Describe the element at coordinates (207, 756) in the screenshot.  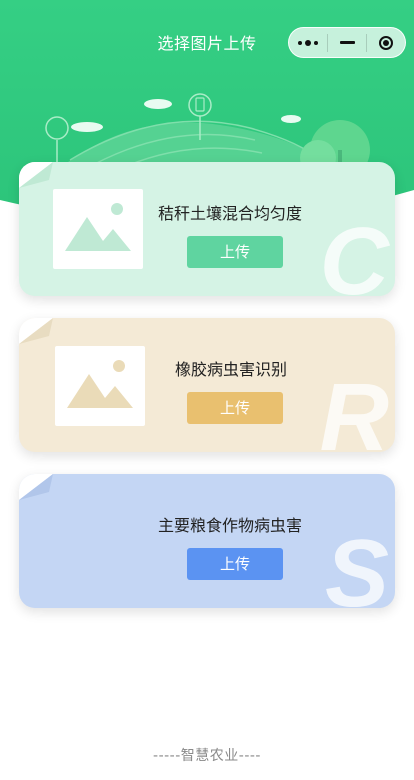
I see `footer-text: -----智慧农业----` at that location.